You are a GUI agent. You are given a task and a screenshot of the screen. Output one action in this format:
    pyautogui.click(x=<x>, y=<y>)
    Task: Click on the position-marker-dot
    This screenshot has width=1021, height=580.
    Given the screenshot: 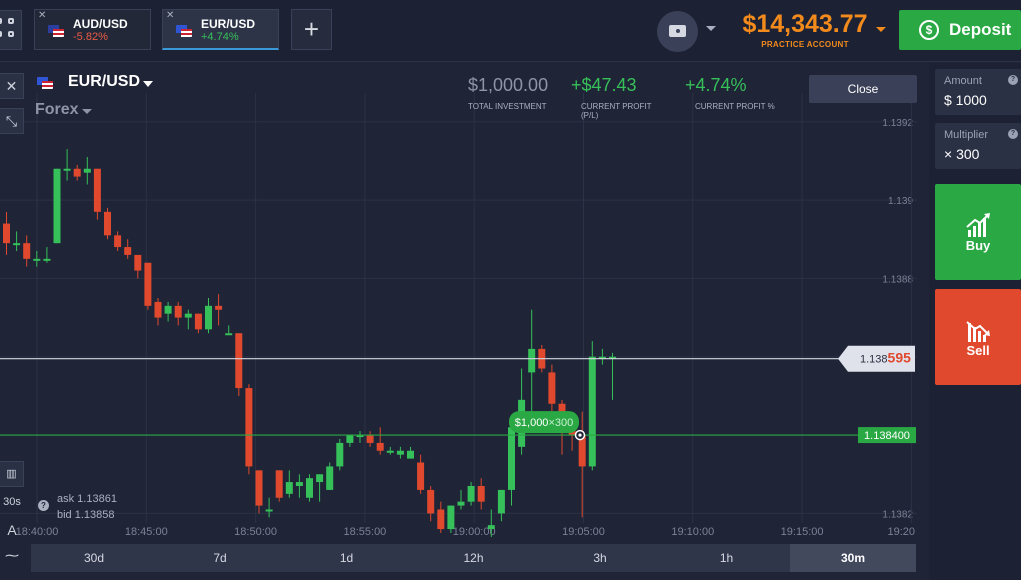 What is the action you would take?
    pyautogui.click(x=580, y=435)
    